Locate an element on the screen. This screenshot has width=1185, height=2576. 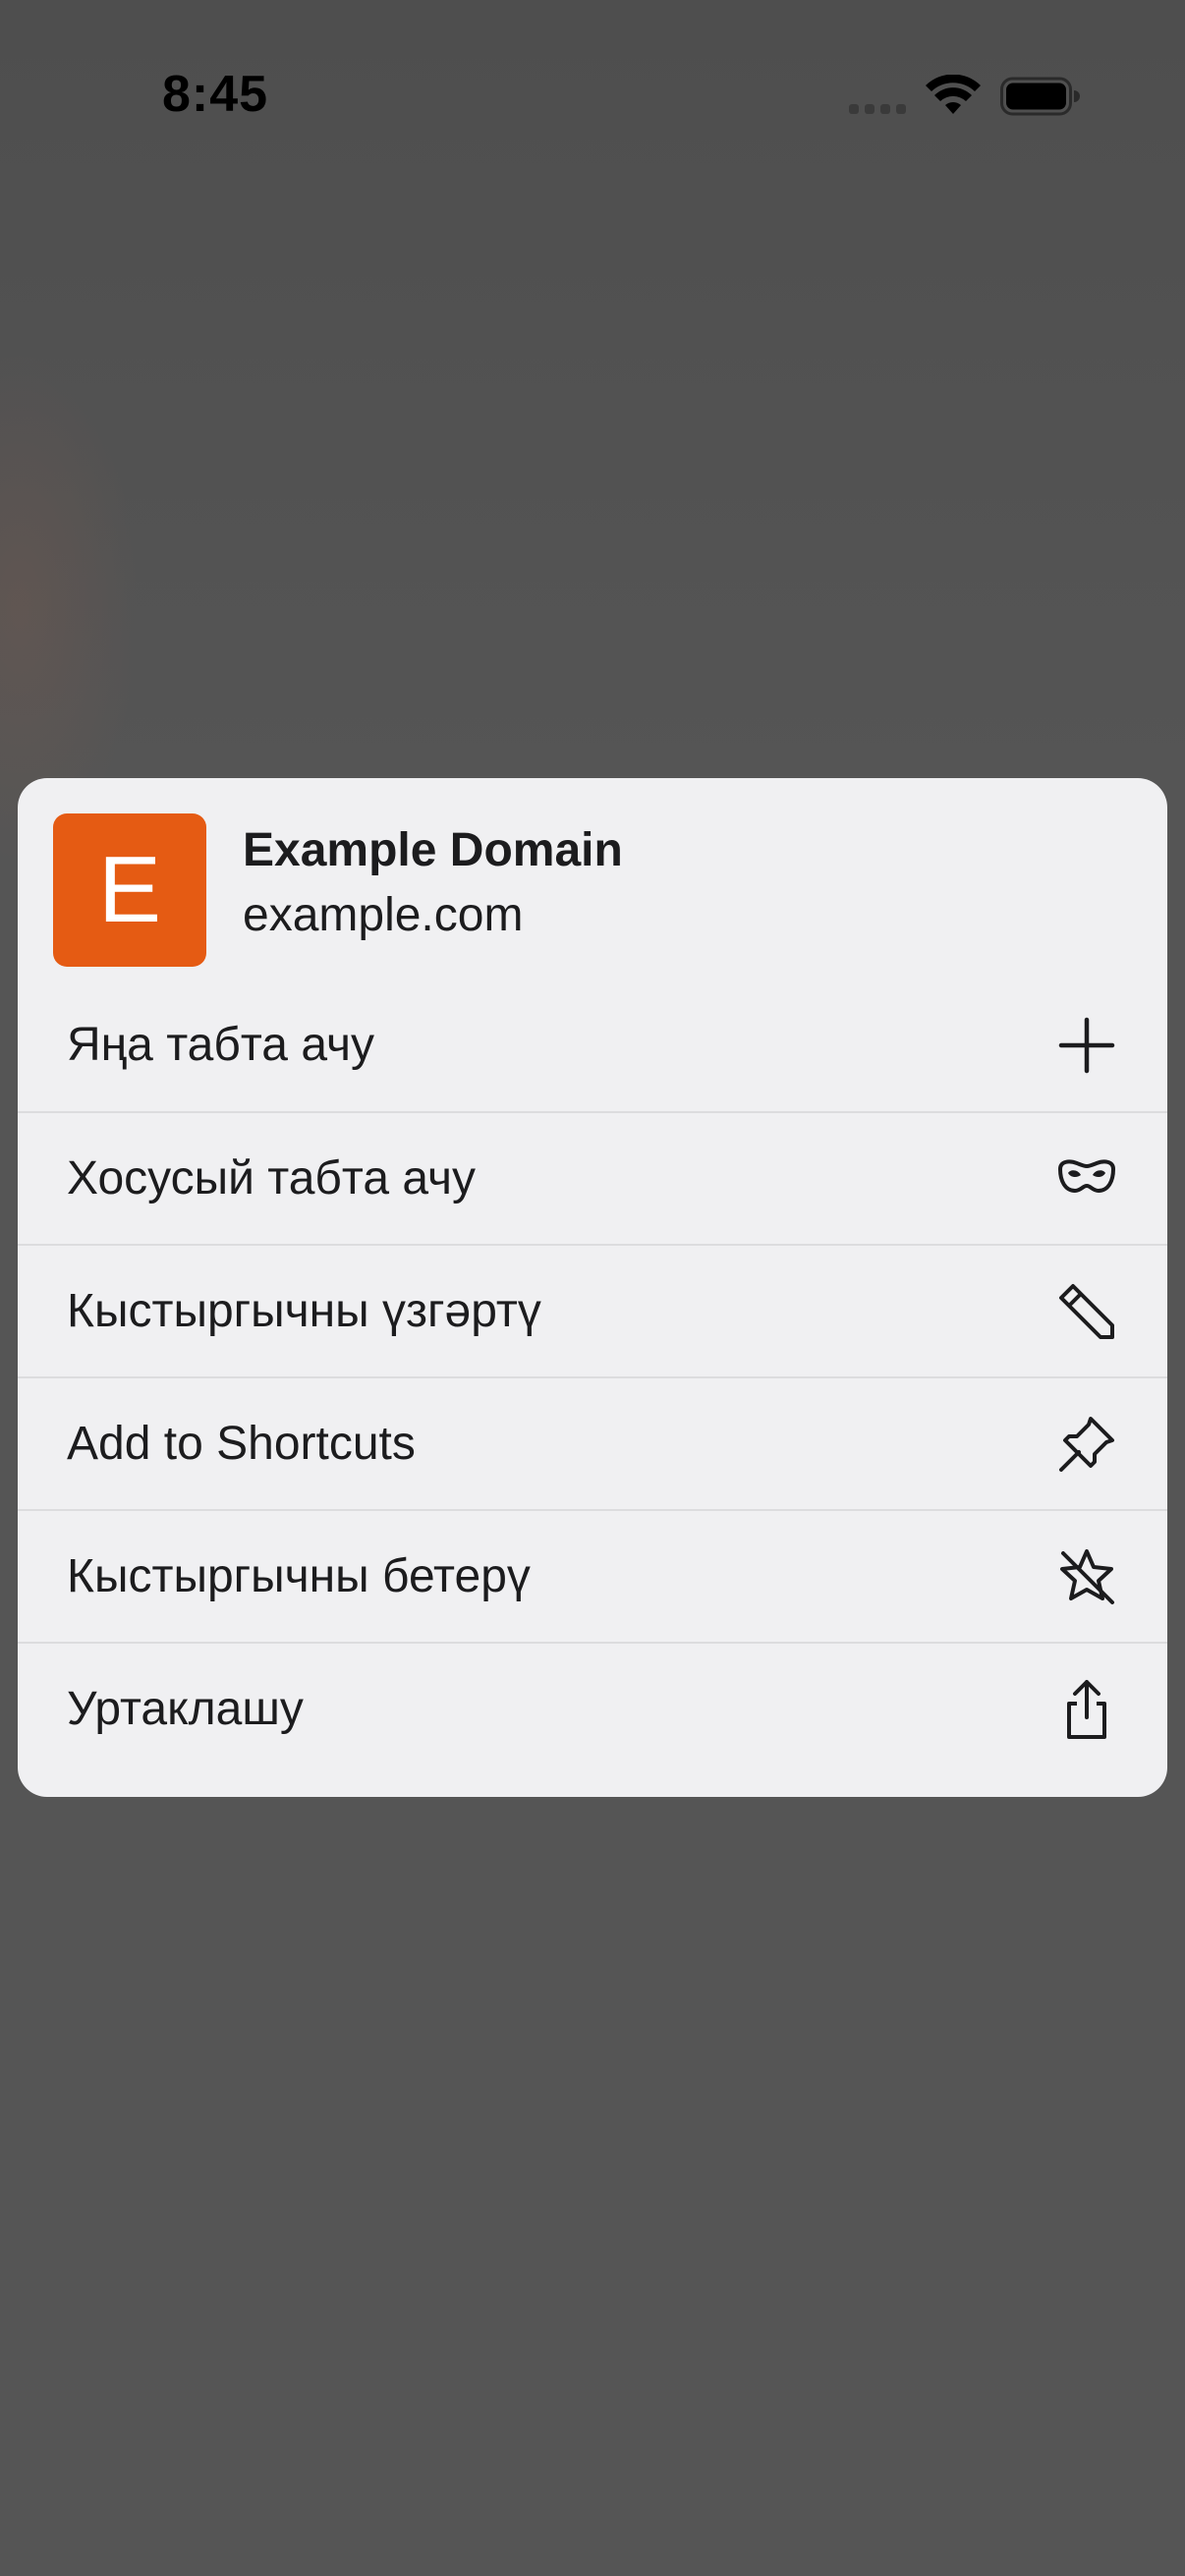
link-preview-header: E Example Domain example.com is located at coordinates (592, 878).